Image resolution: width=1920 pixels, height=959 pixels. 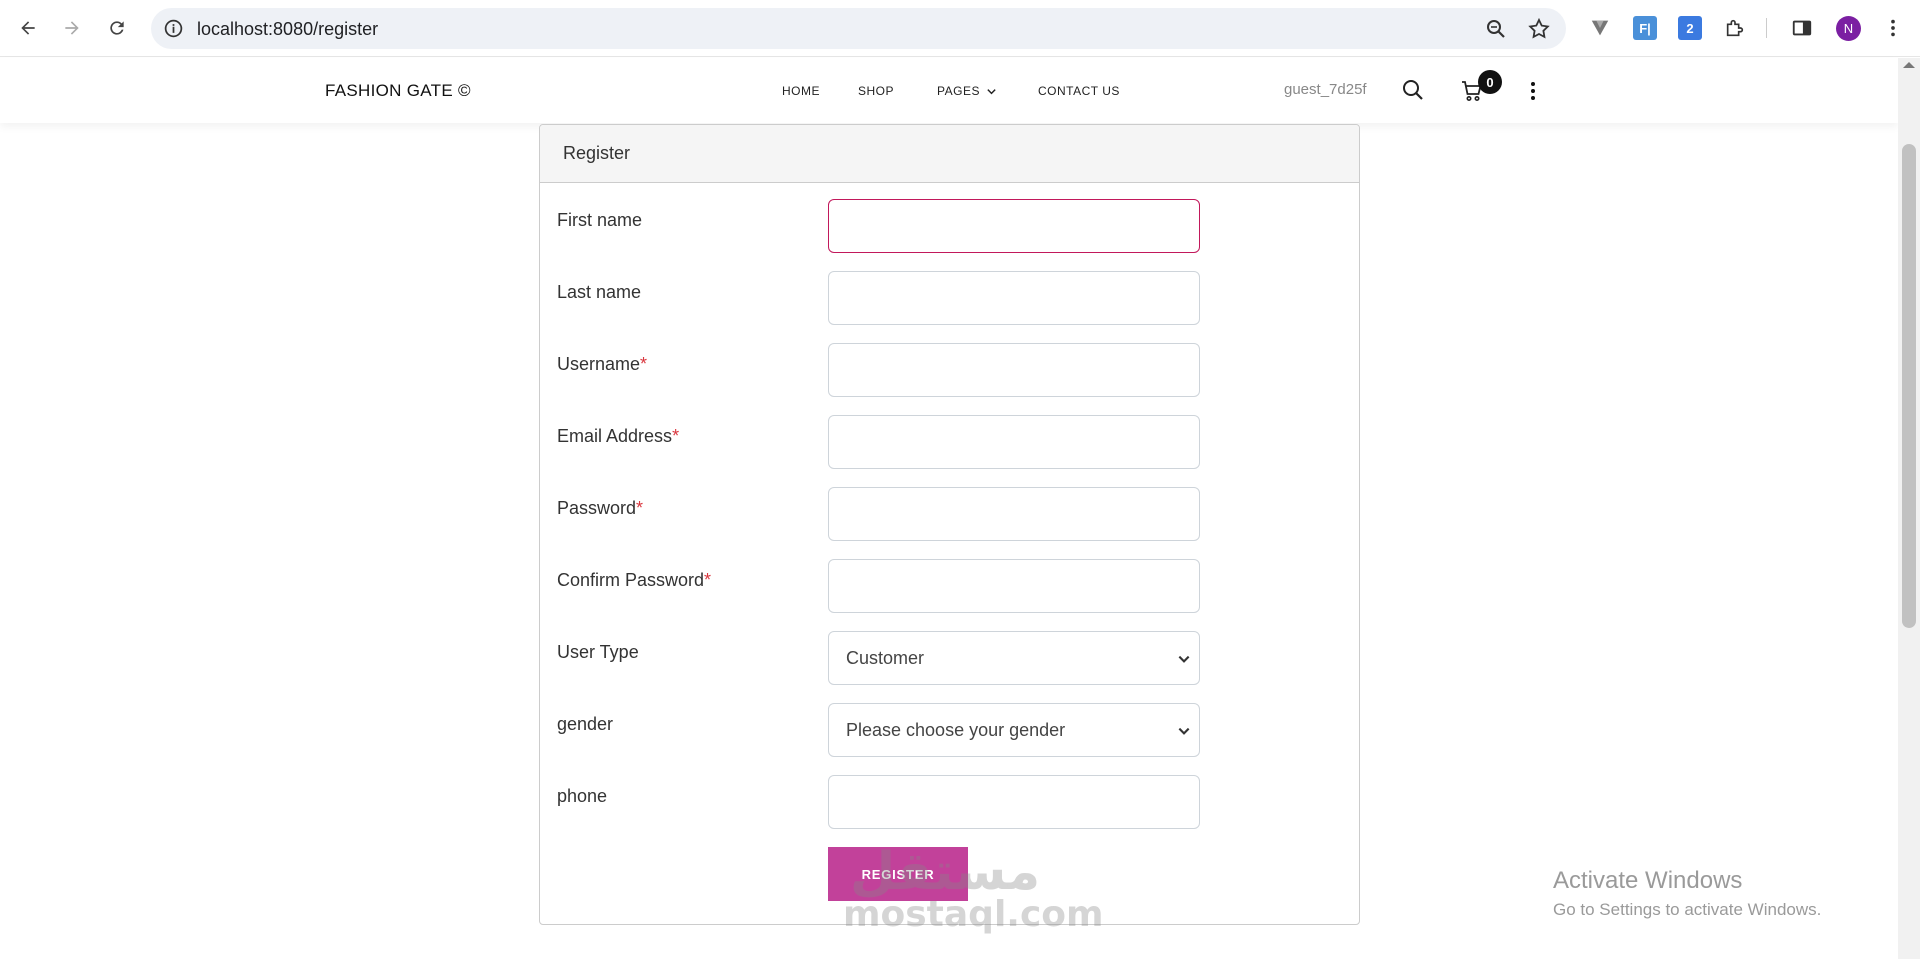 What do you see at coordinates (582, 796) in the screenshot?
I see `phone-label: phone` at bounding box center [582, 796].